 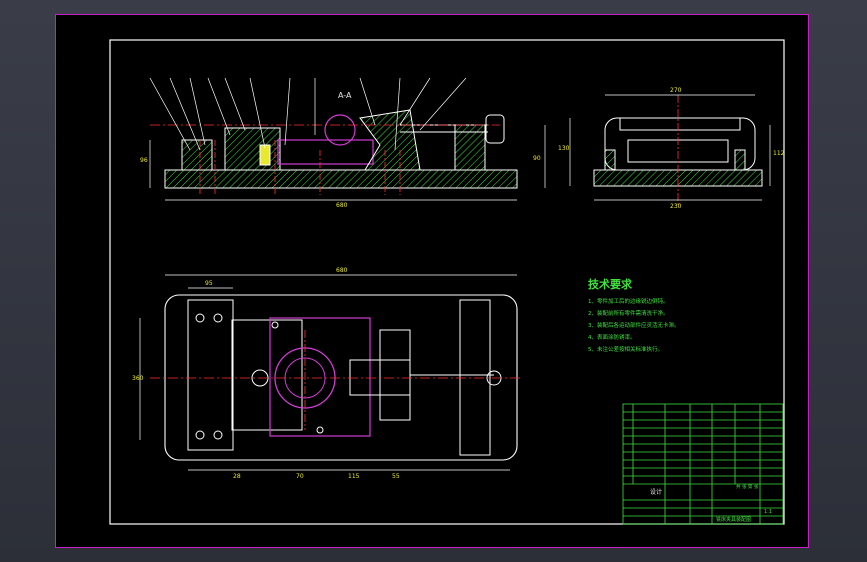 I want to click on section-label: A-A, so click(x=345, y=95).